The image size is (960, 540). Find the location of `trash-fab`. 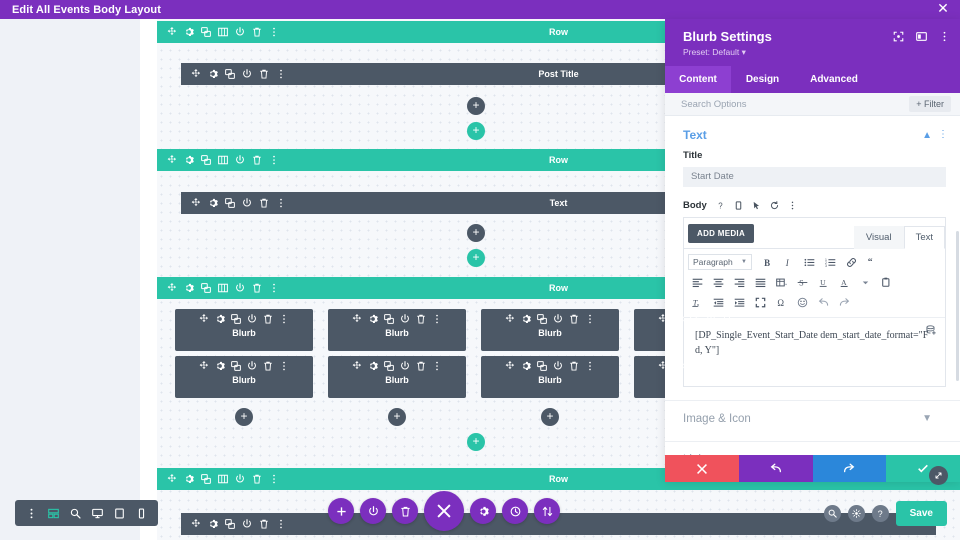

trash-fab is located at coordinates (405, 511).